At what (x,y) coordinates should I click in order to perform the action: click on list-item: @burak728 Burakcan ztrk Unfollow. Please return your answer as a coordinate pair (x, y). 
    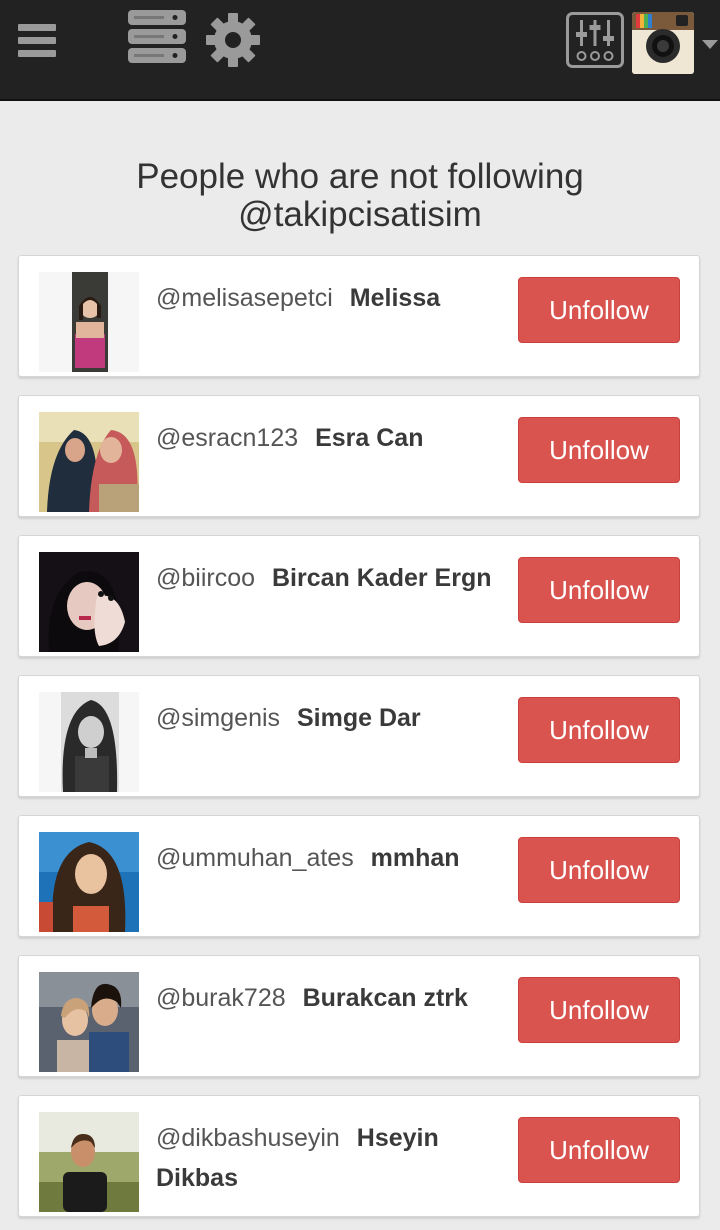
    Looking at the image, I should click on (359, 1016).